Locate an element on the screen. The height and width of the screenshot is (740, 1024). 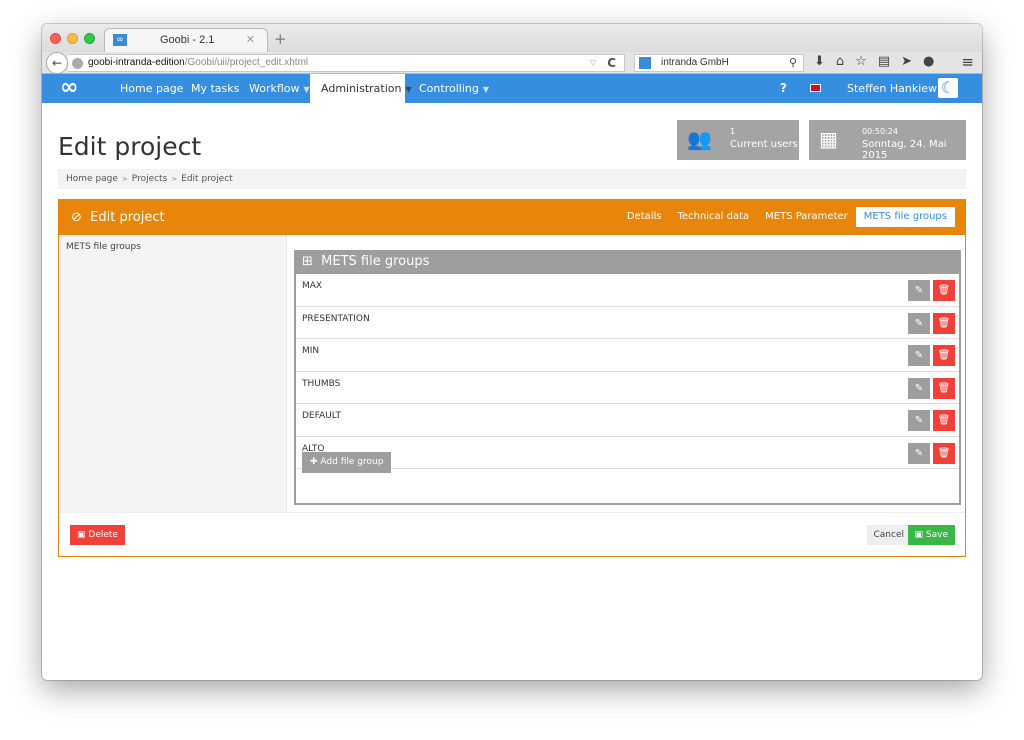
table-row: MAX ✎ 🗑 is located at coordinates (627, 290).